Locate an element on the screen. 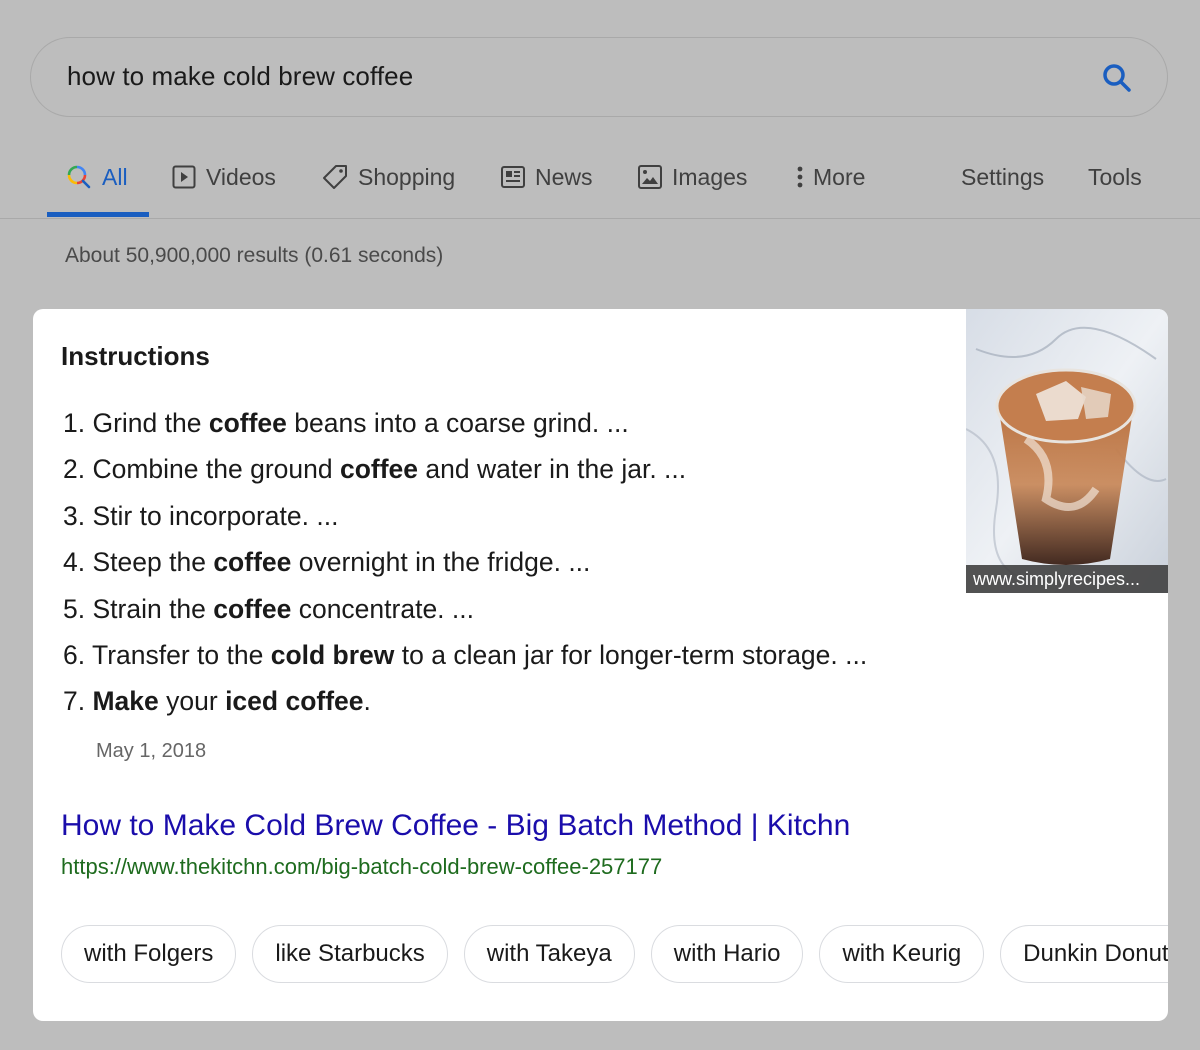  result-stats: About 50,900,000 results (0.61 seconds) is located at coordinates (254, 255).